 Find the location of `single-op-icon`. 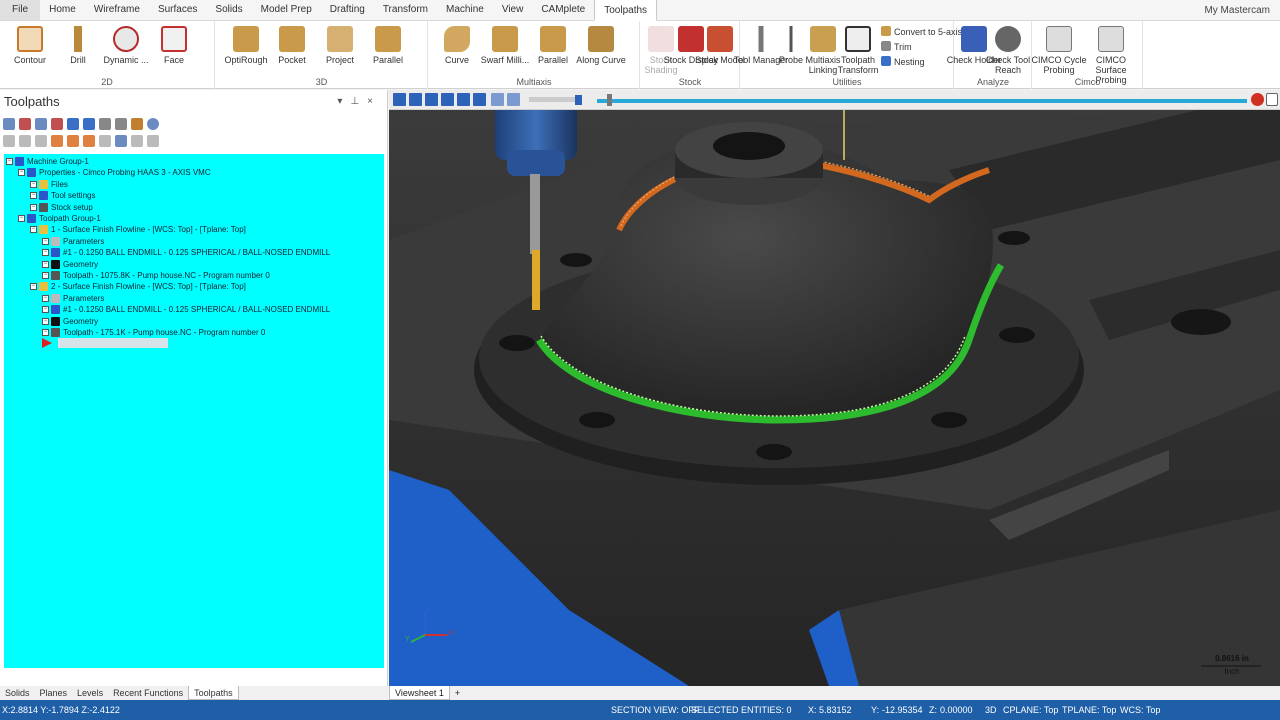

single-op-icon is located at coordinates (121, 141).